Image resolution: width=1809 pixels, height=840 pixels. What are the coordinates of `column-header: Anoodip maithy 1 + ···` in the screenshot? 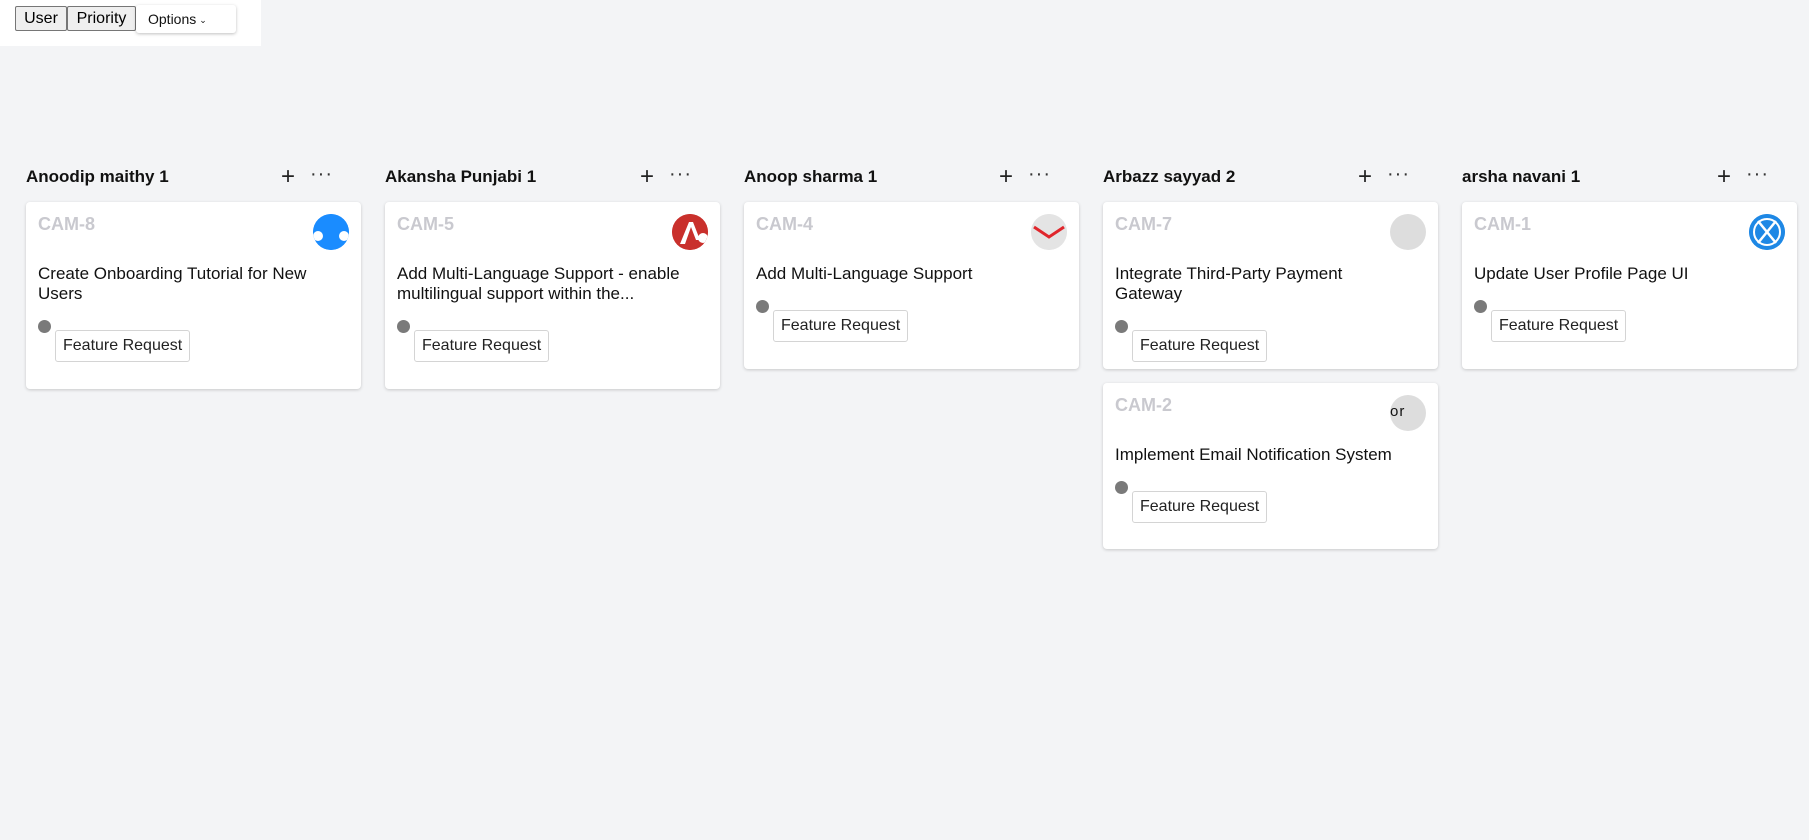 It's located at (193, 177).